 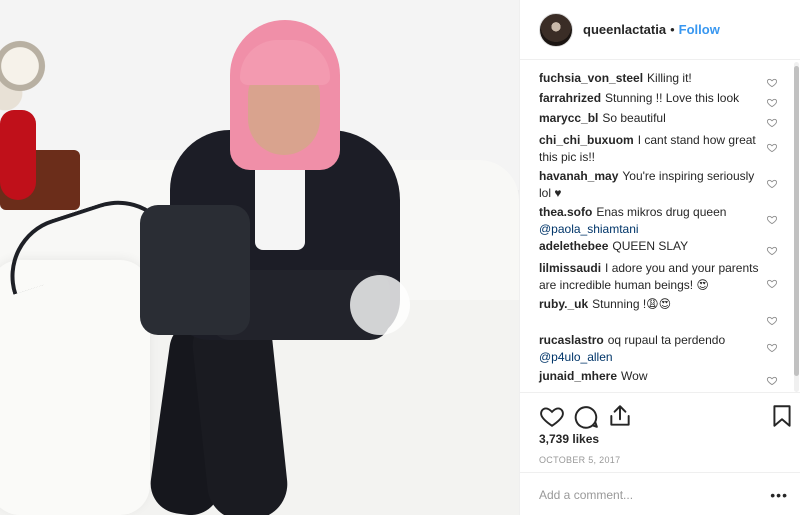 I want to click on comment-item: farrahrized Stunning !! Love this look, so click(x=654, y=98).